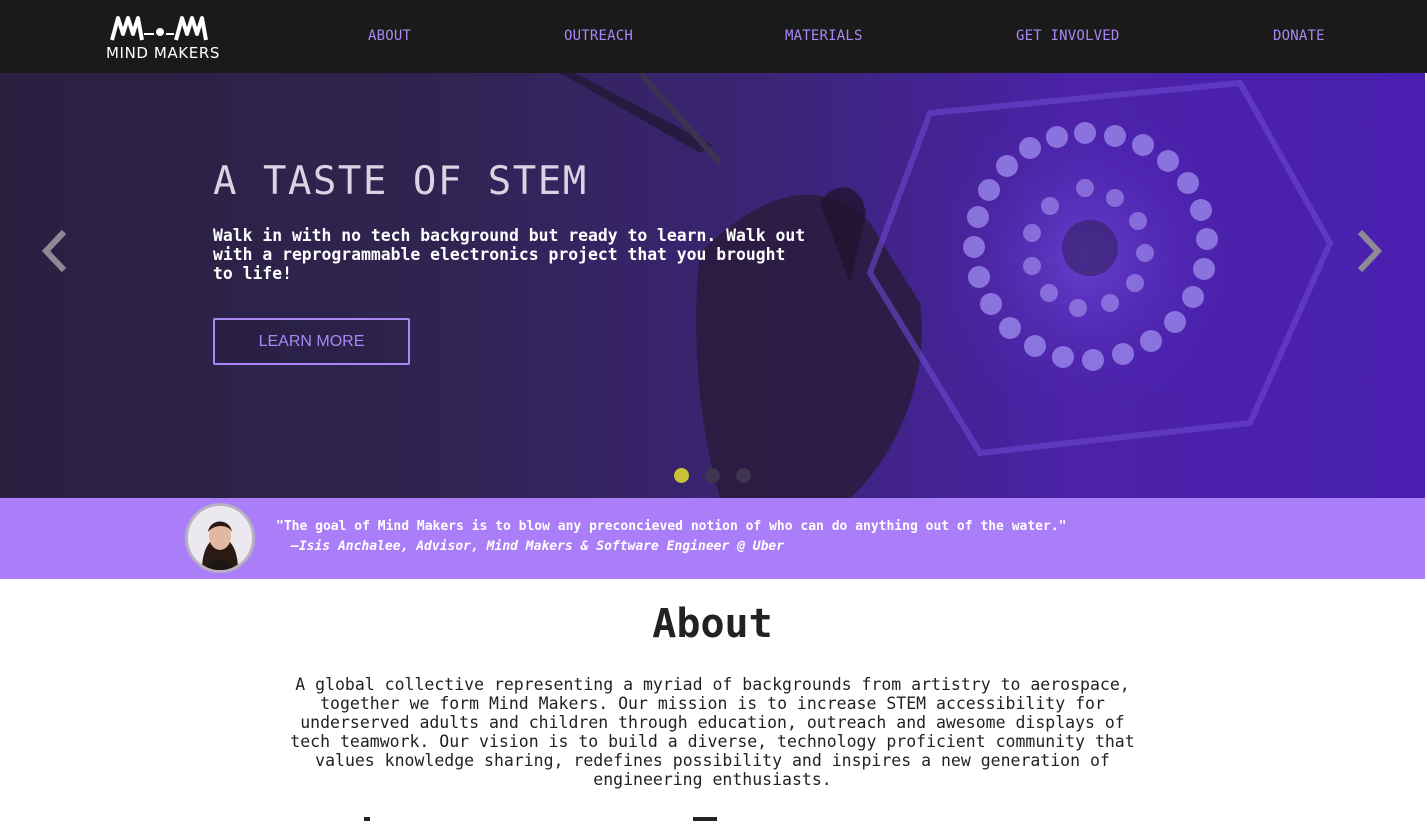  Describe the element at coordinates (824, 36) in the screenshot. I see `nav-link-materials: MATERIALS` at that location.